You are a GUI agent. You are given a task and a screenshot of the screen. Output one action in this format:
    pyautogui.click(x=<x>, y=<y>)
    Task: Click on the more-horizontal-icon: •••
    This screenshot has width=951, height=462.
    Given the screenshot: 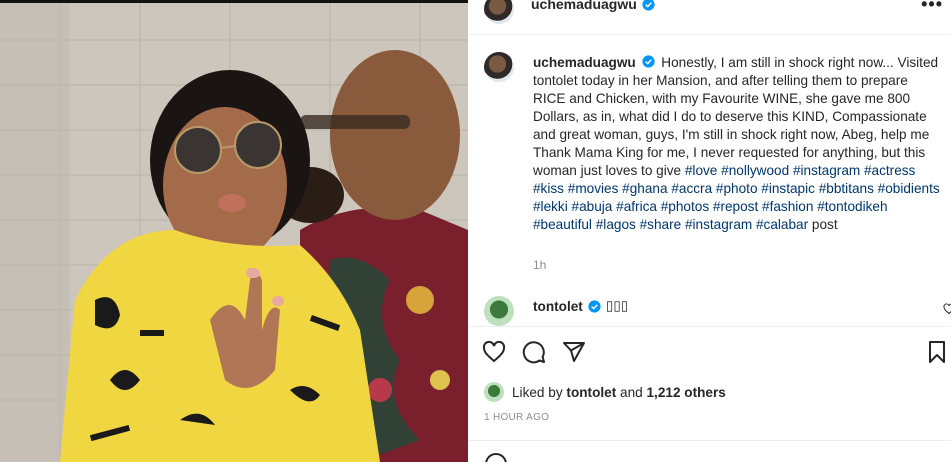 What is the action you would take?
    pyautogui.click(x=932, y=7)
    